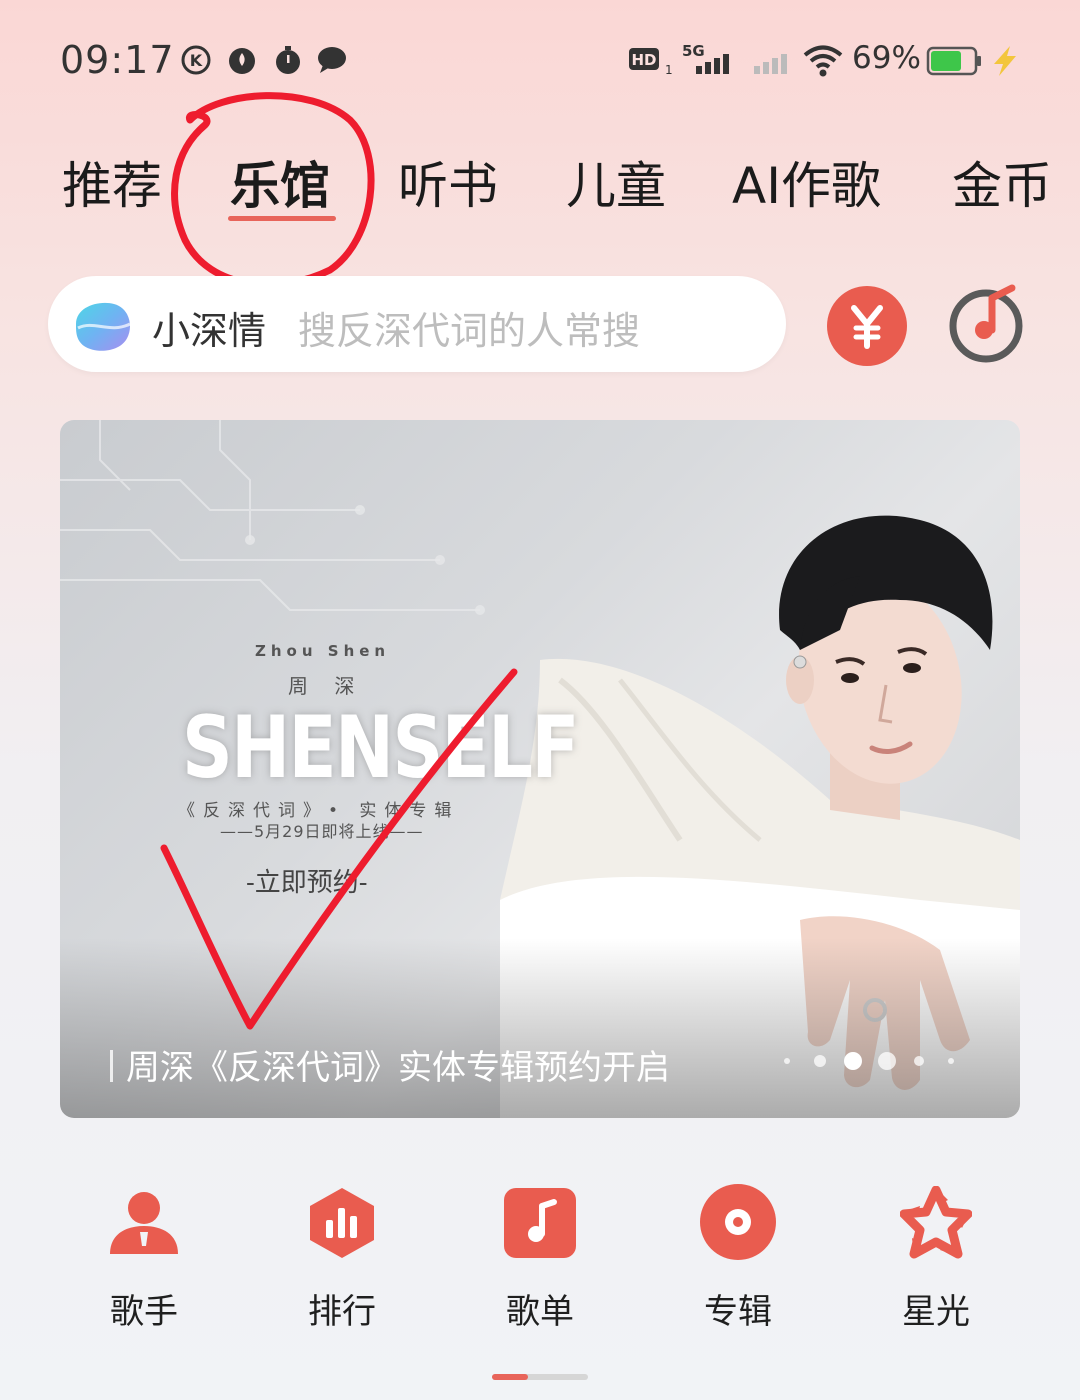 This screenshot has height=1400, width=1080. What do you see at coordinates (342, 1312) in the screenshot?
I see `nav-rankings-label: 排行` at bounding box center [342, 1312].